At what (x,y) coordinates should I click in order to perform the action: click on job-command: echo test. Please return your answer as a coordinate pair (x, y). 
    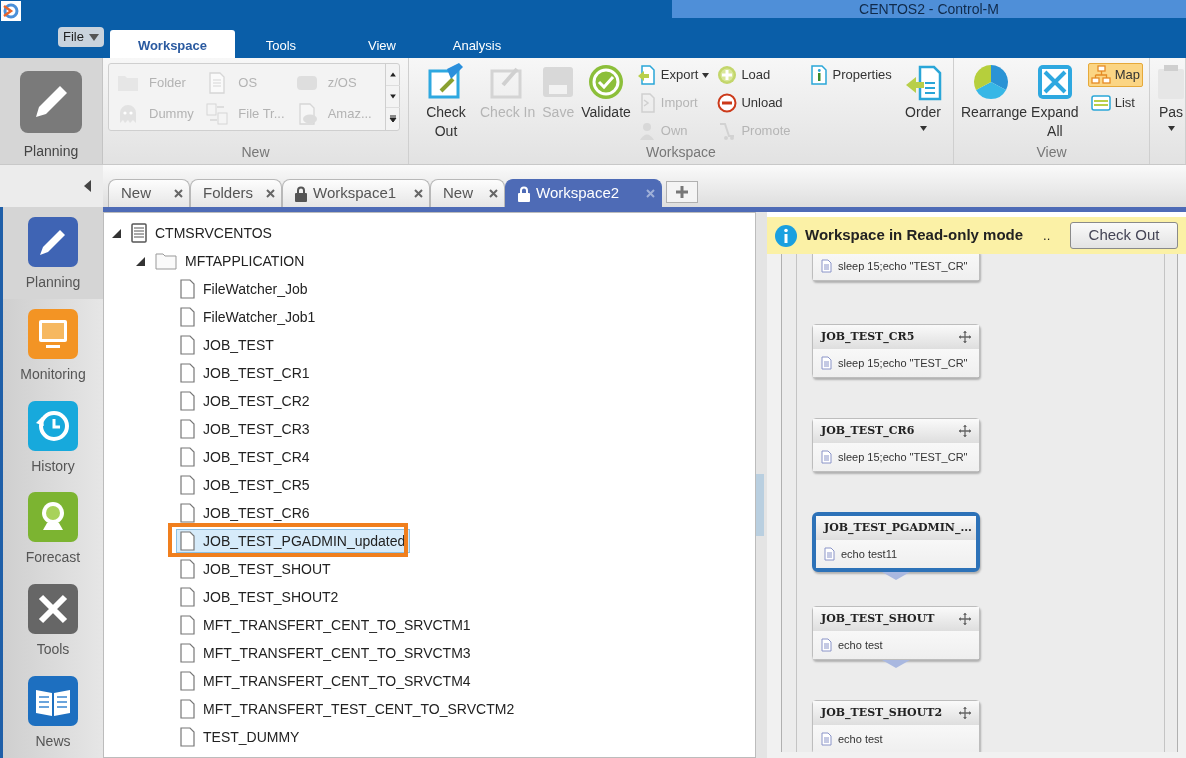
    Looking at the image, I should click on (860, 739).